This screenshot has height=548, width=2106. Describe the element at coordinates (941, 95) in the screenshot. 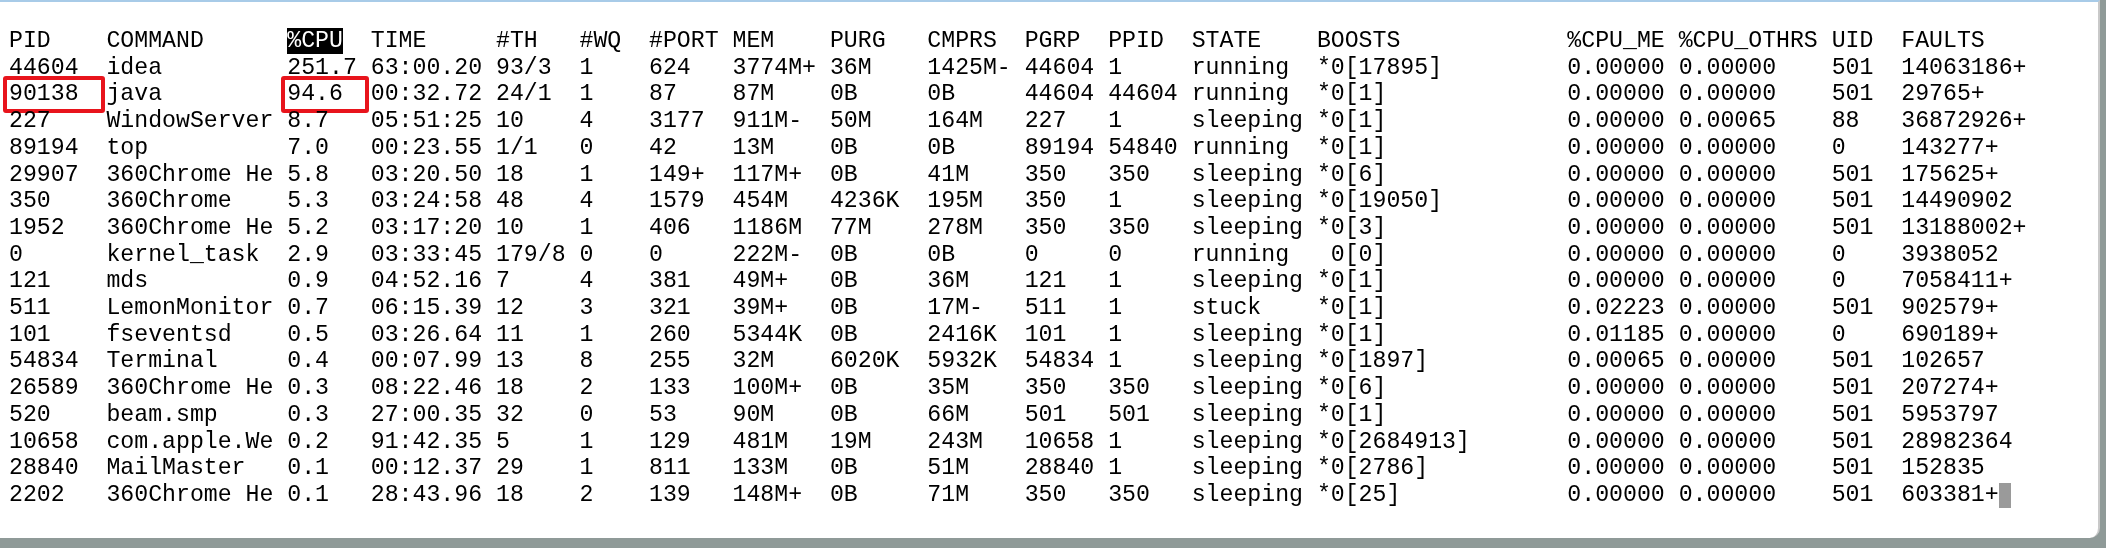

I see `table-cell: 0B` at that location.